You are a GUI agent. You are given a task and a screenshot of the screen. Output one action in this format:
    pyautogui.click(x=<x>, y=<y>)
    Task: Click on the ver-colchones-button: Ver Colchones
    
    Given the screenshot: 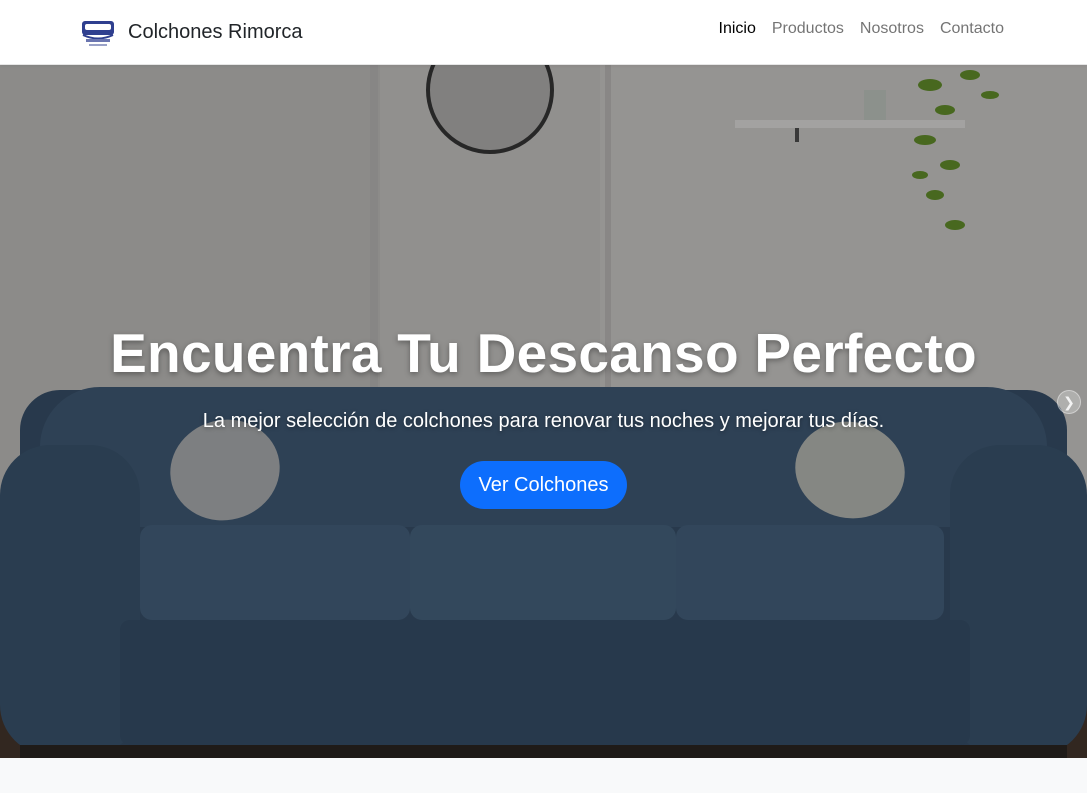 What is the action you would take?
    pyautogui.click(x=543, y=485)
    